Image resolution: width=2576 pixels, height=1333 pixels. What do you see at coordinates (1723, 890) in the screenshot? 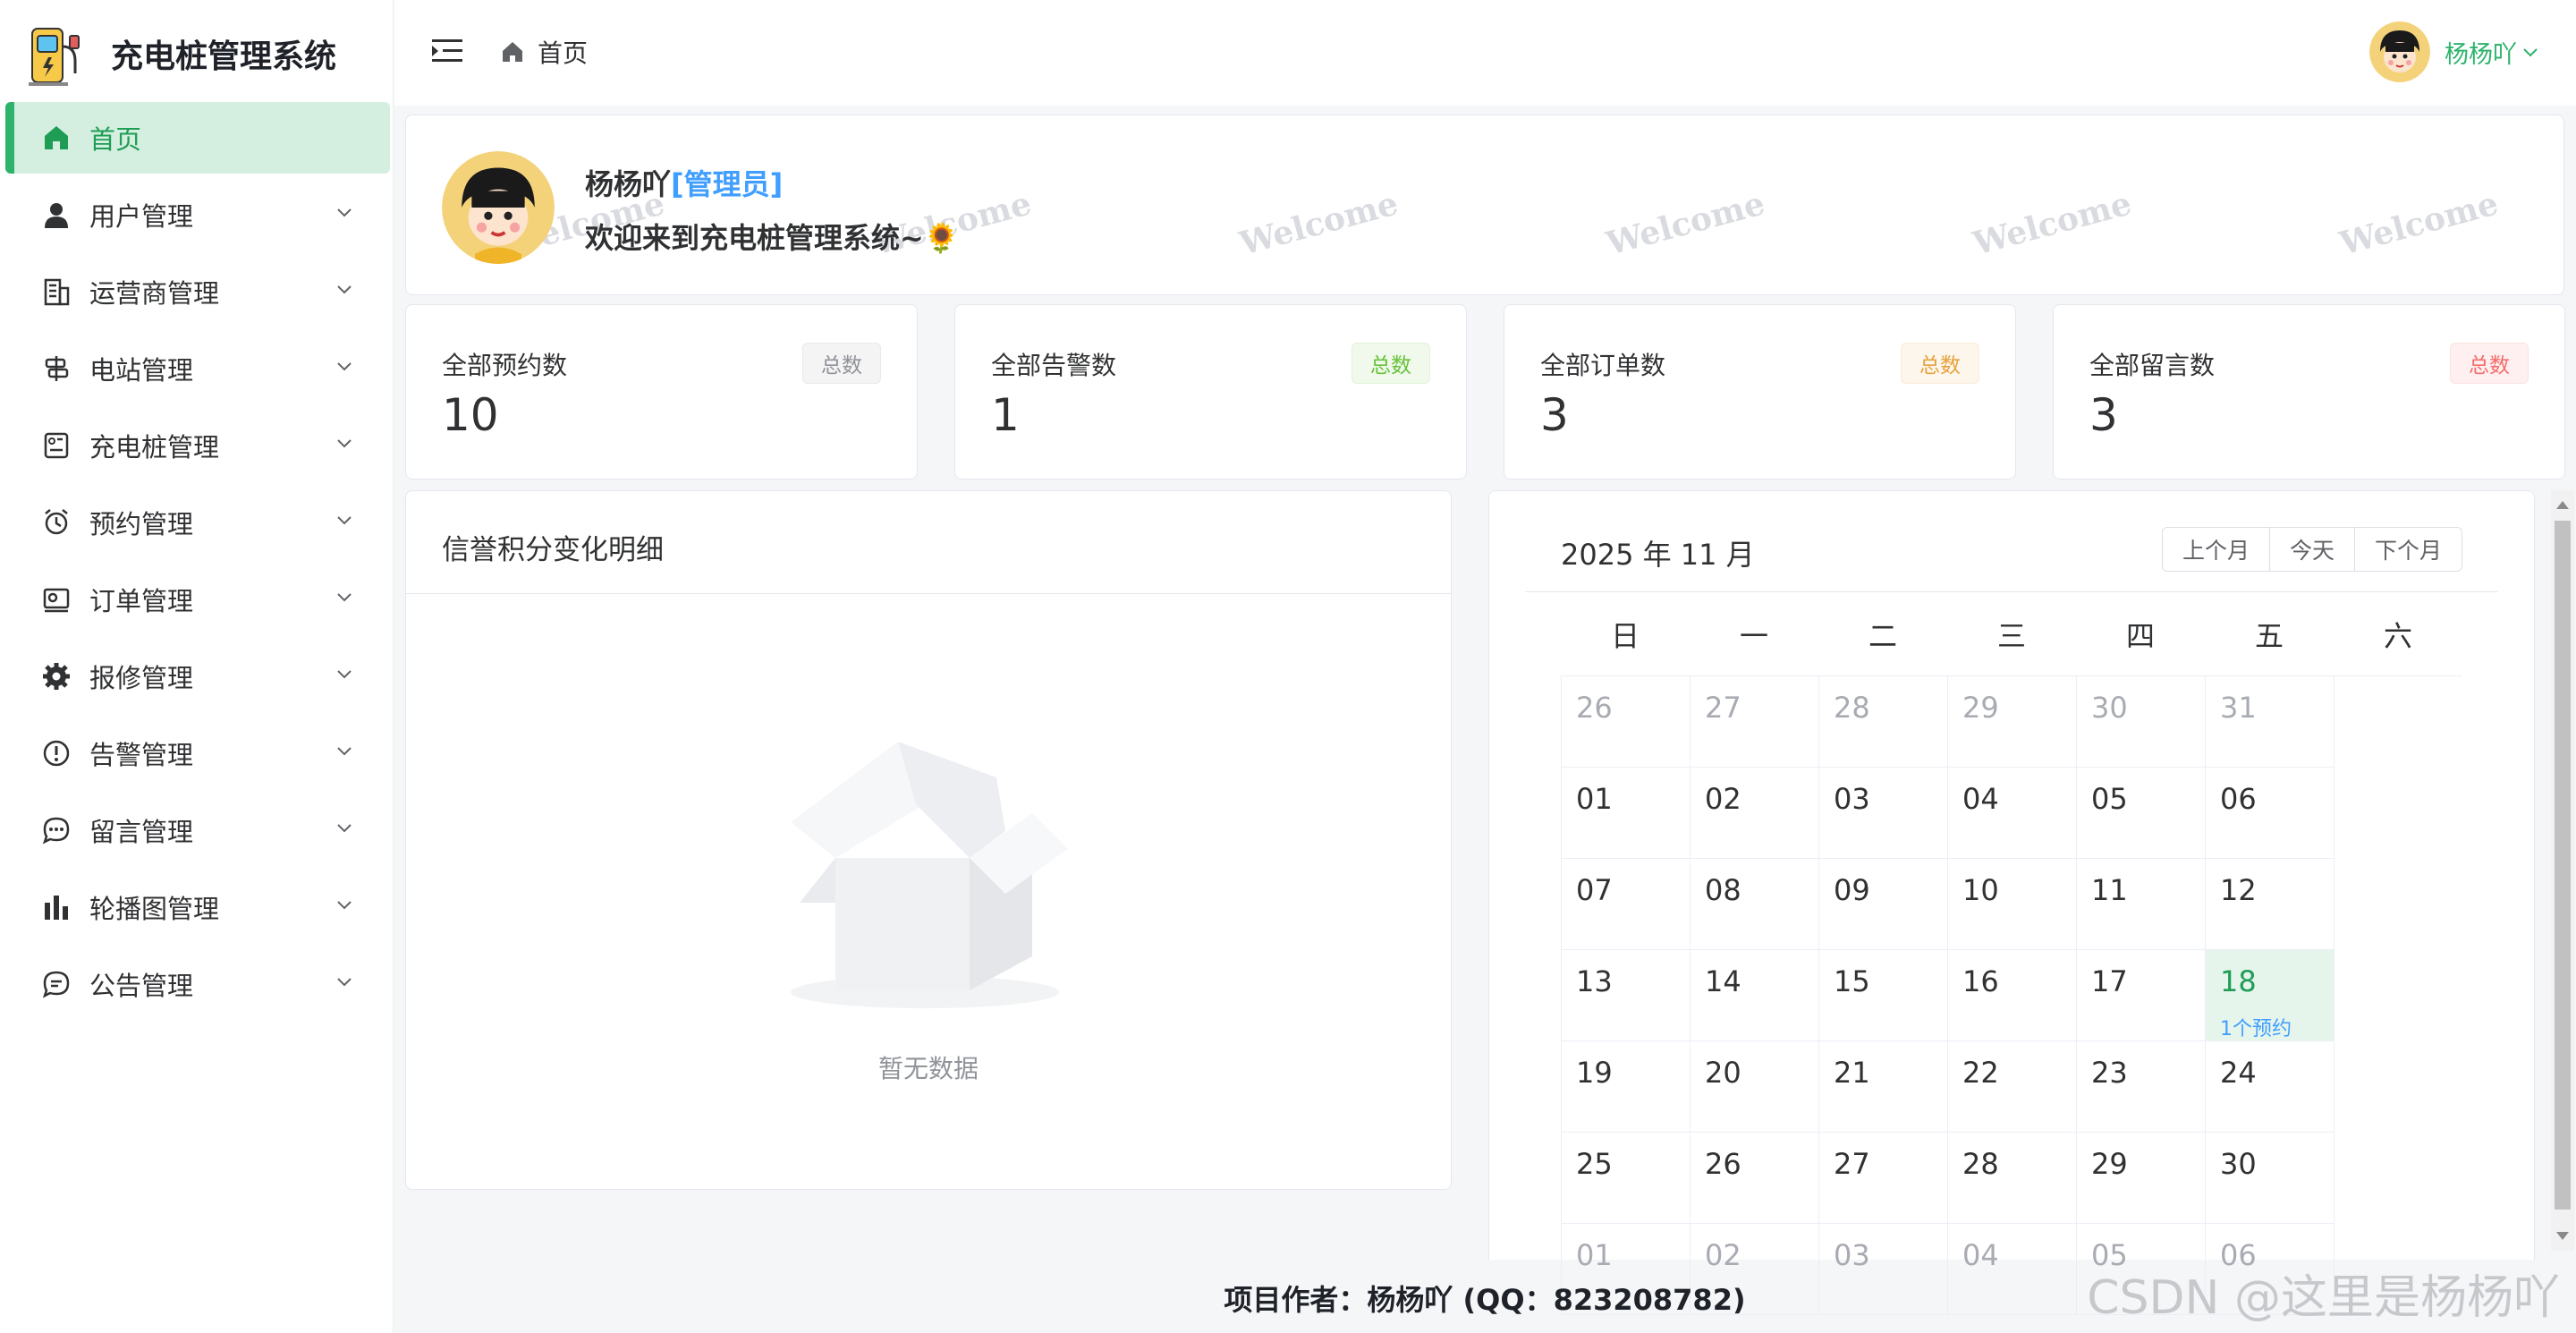
I see `day-number: 08` at bounding box center [1723, 890].